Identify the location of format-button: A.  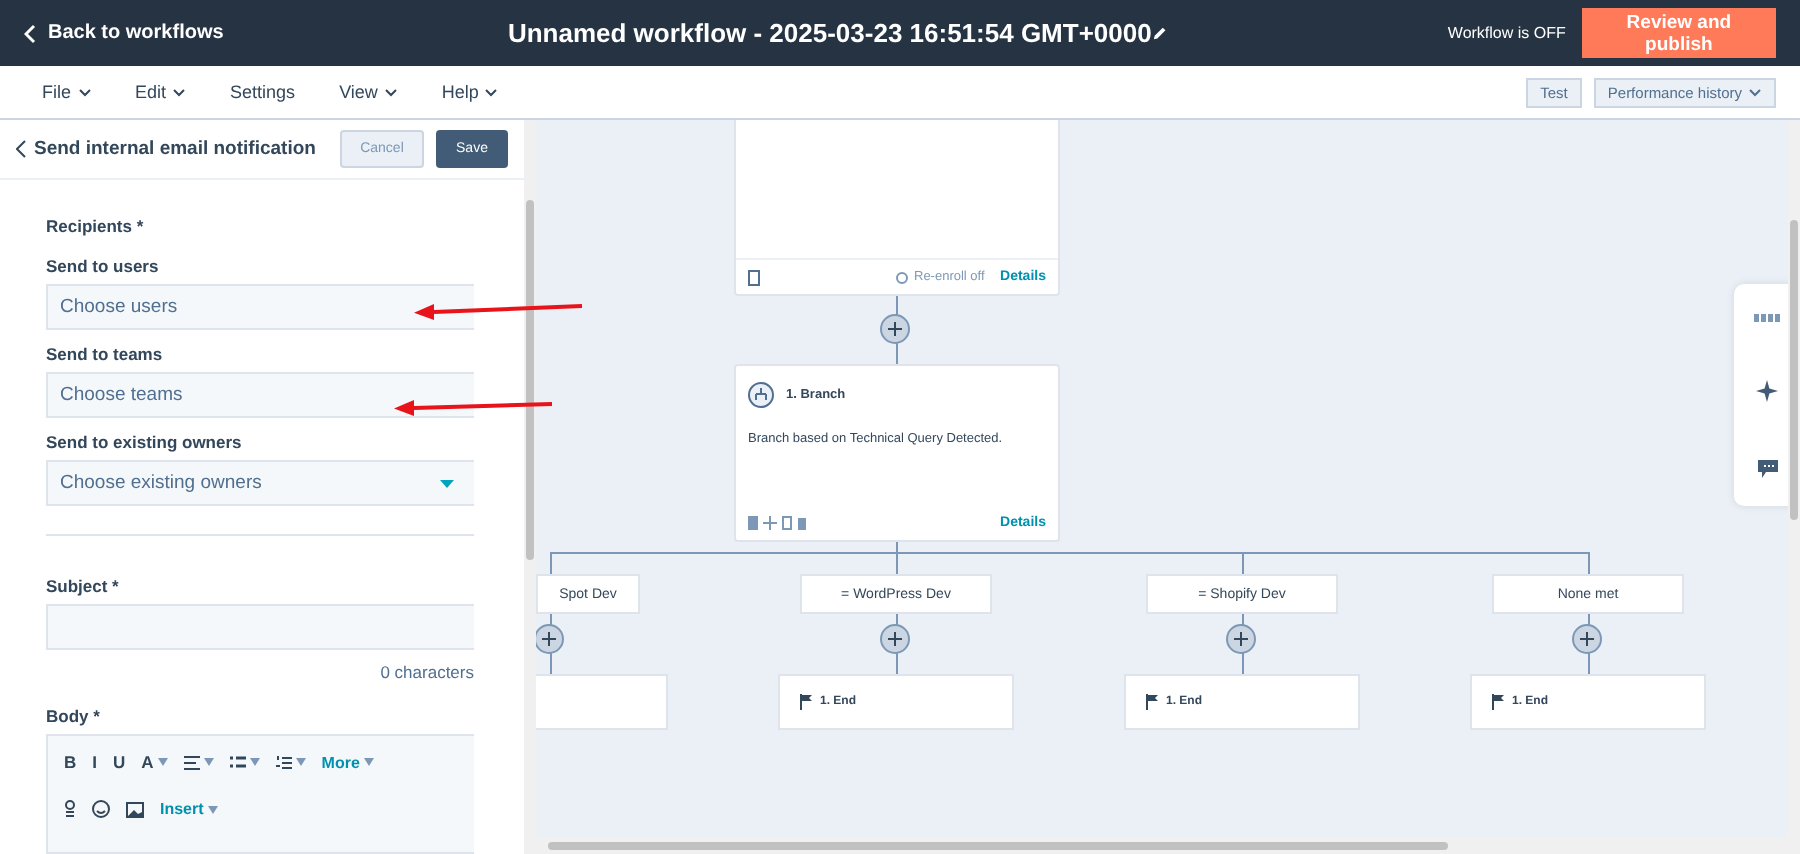
(154, 762).